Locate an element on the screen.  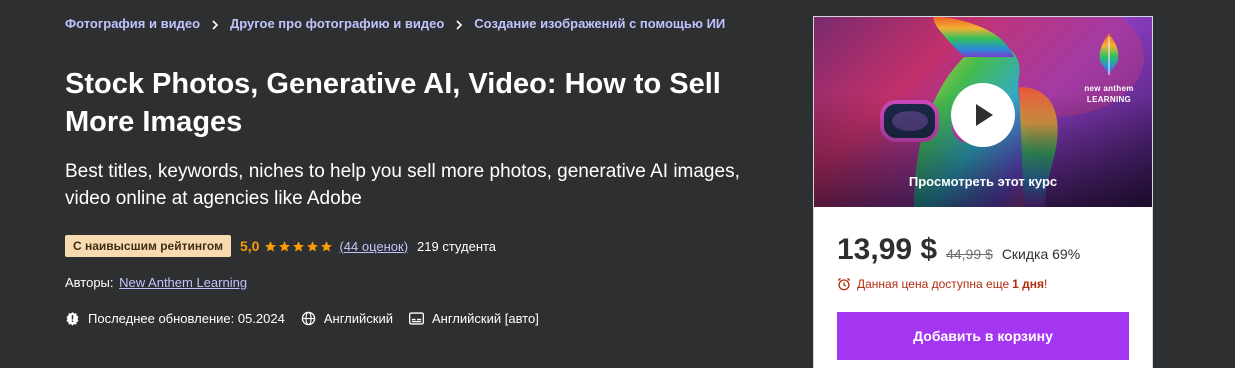
authors-label: Авторы: is located at coordinates (89, 282).